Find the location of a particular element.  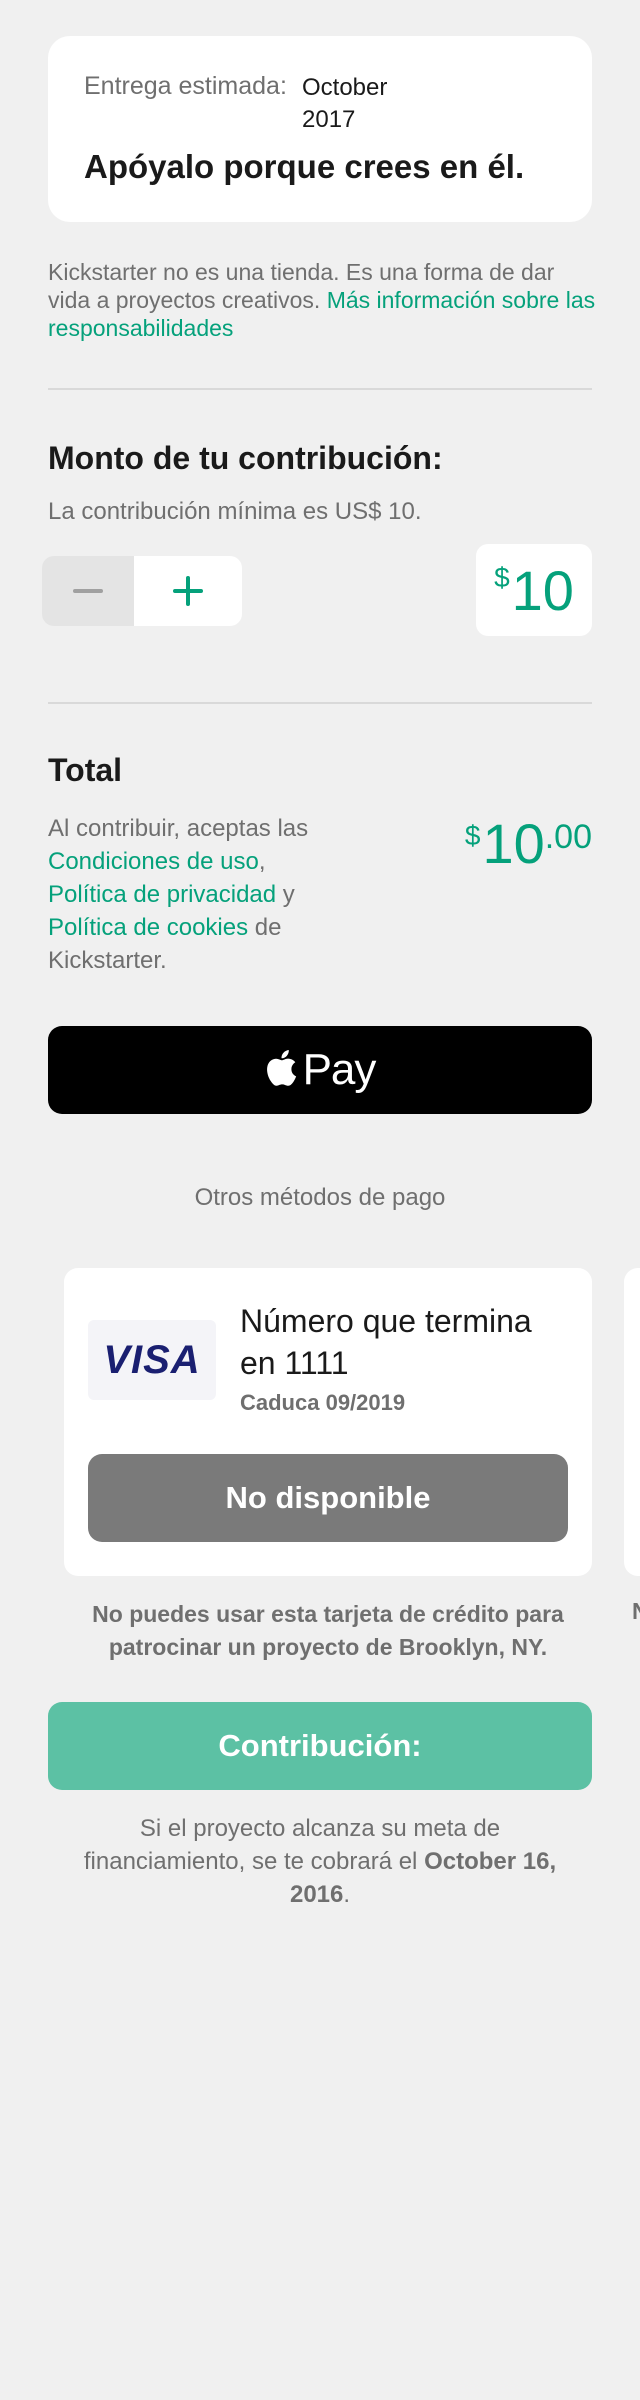

next-payment-card is located at coordinates (632, 1422).